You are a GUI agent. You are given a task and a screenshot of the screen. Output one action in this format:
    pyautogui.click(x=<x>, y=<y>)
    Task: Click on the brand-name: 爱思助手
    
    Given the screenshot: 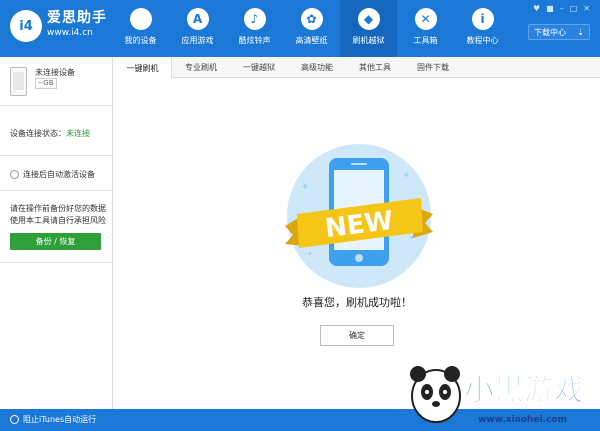 What is the action you would take?
    pyautogui.click(x=77, y=18)
    